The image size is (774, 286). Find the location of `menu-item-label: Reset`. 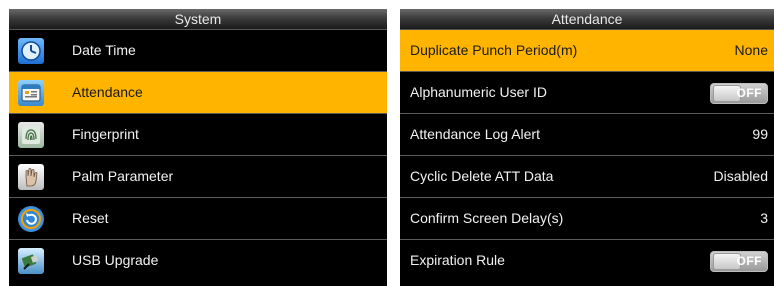

menu-item-label: Reset is located at coordinates (90, 218).